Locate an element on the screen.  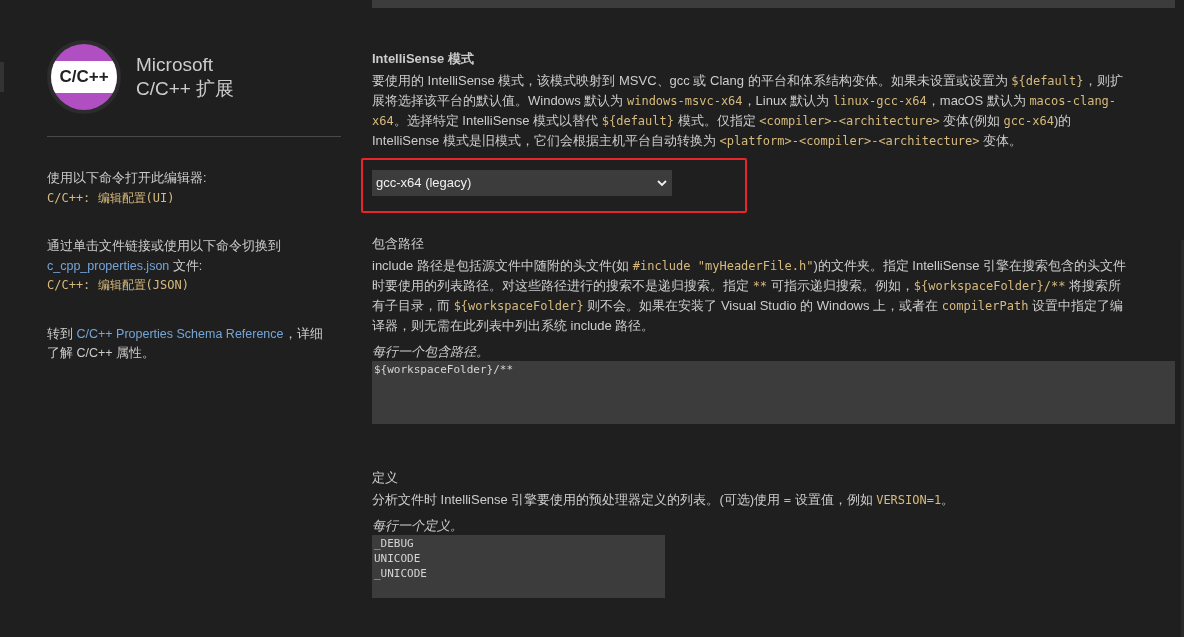
setting-title: 包含路径 is located at coordinates (398, 244).